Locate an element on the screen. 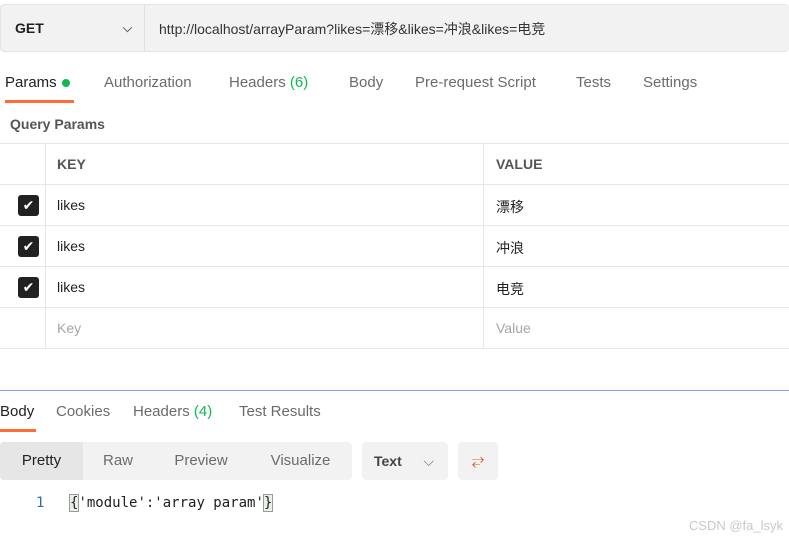  response-tab-headers: Headers (4) is located at coordinates (172, 411).